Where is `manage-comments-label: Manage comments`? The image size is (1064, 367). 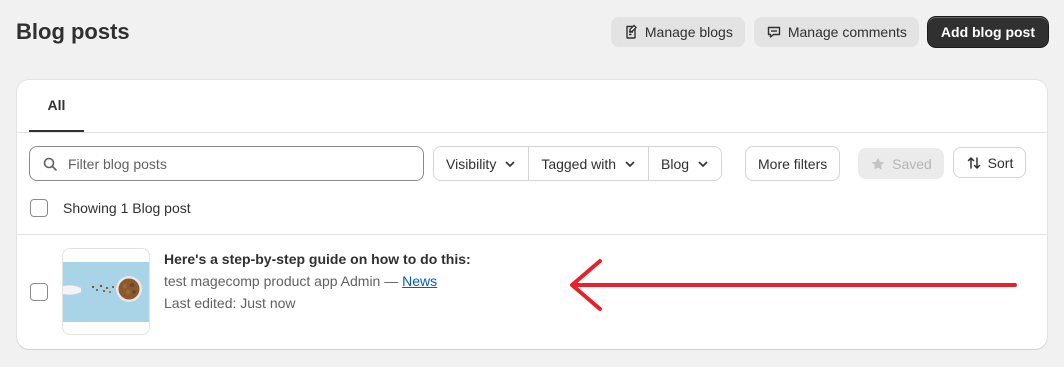
manage-comments-label: Manage comments is located at coordinates (847, 32).